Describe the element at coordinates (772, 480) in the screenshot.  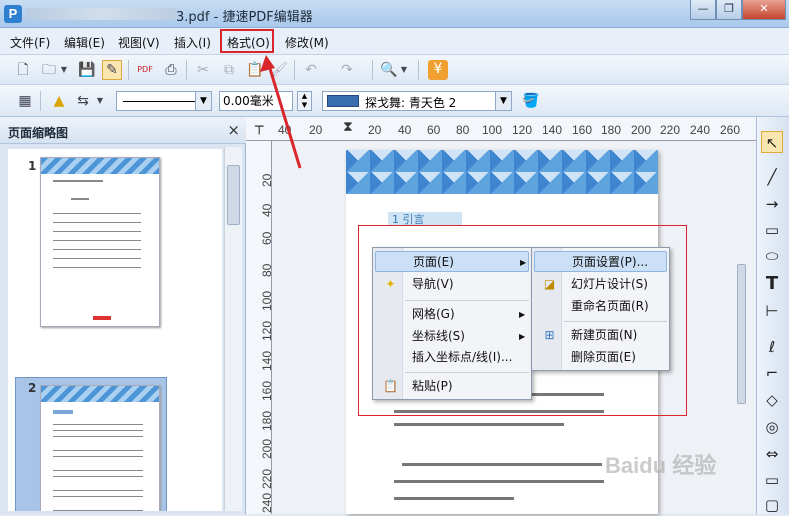
I see `flowchart-icon: ▭` at that location.